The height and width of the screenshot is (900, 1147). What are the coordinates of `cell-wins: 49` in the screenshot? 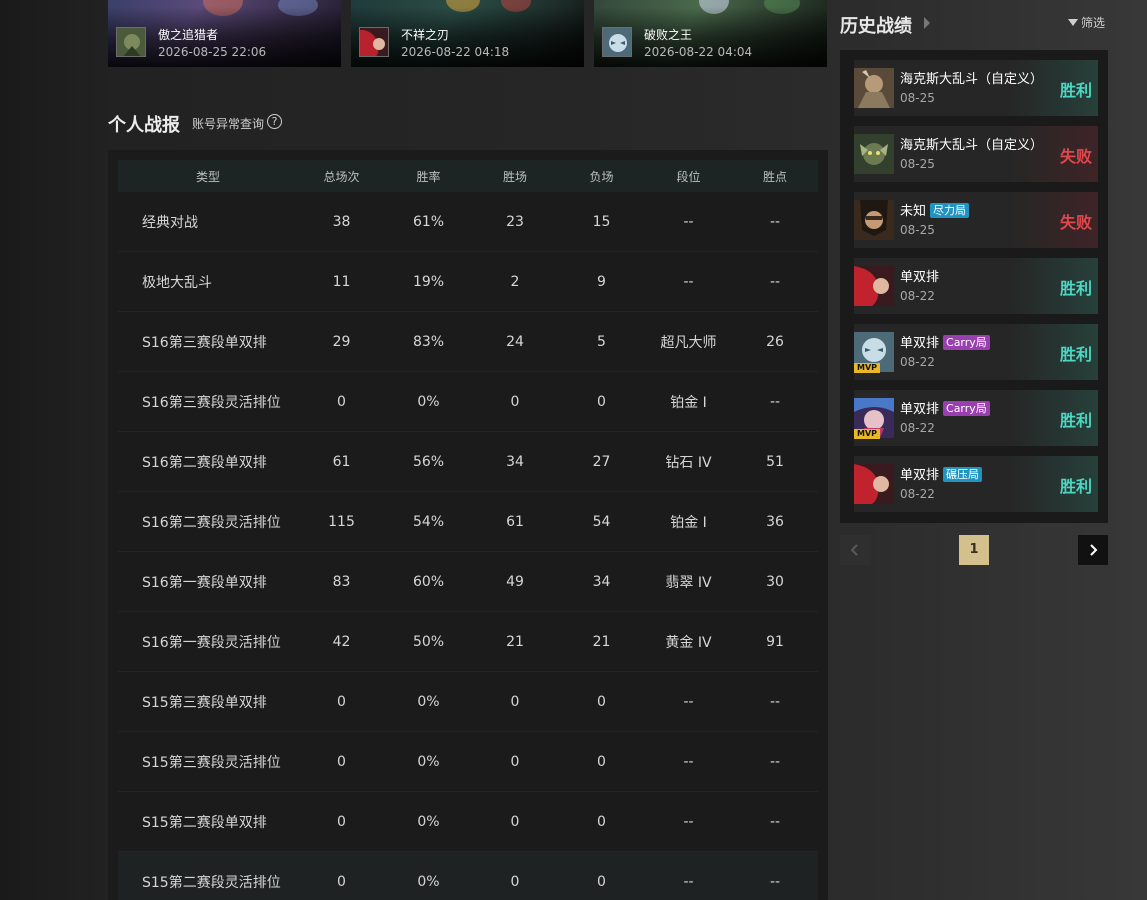 It's located at (515, 581).